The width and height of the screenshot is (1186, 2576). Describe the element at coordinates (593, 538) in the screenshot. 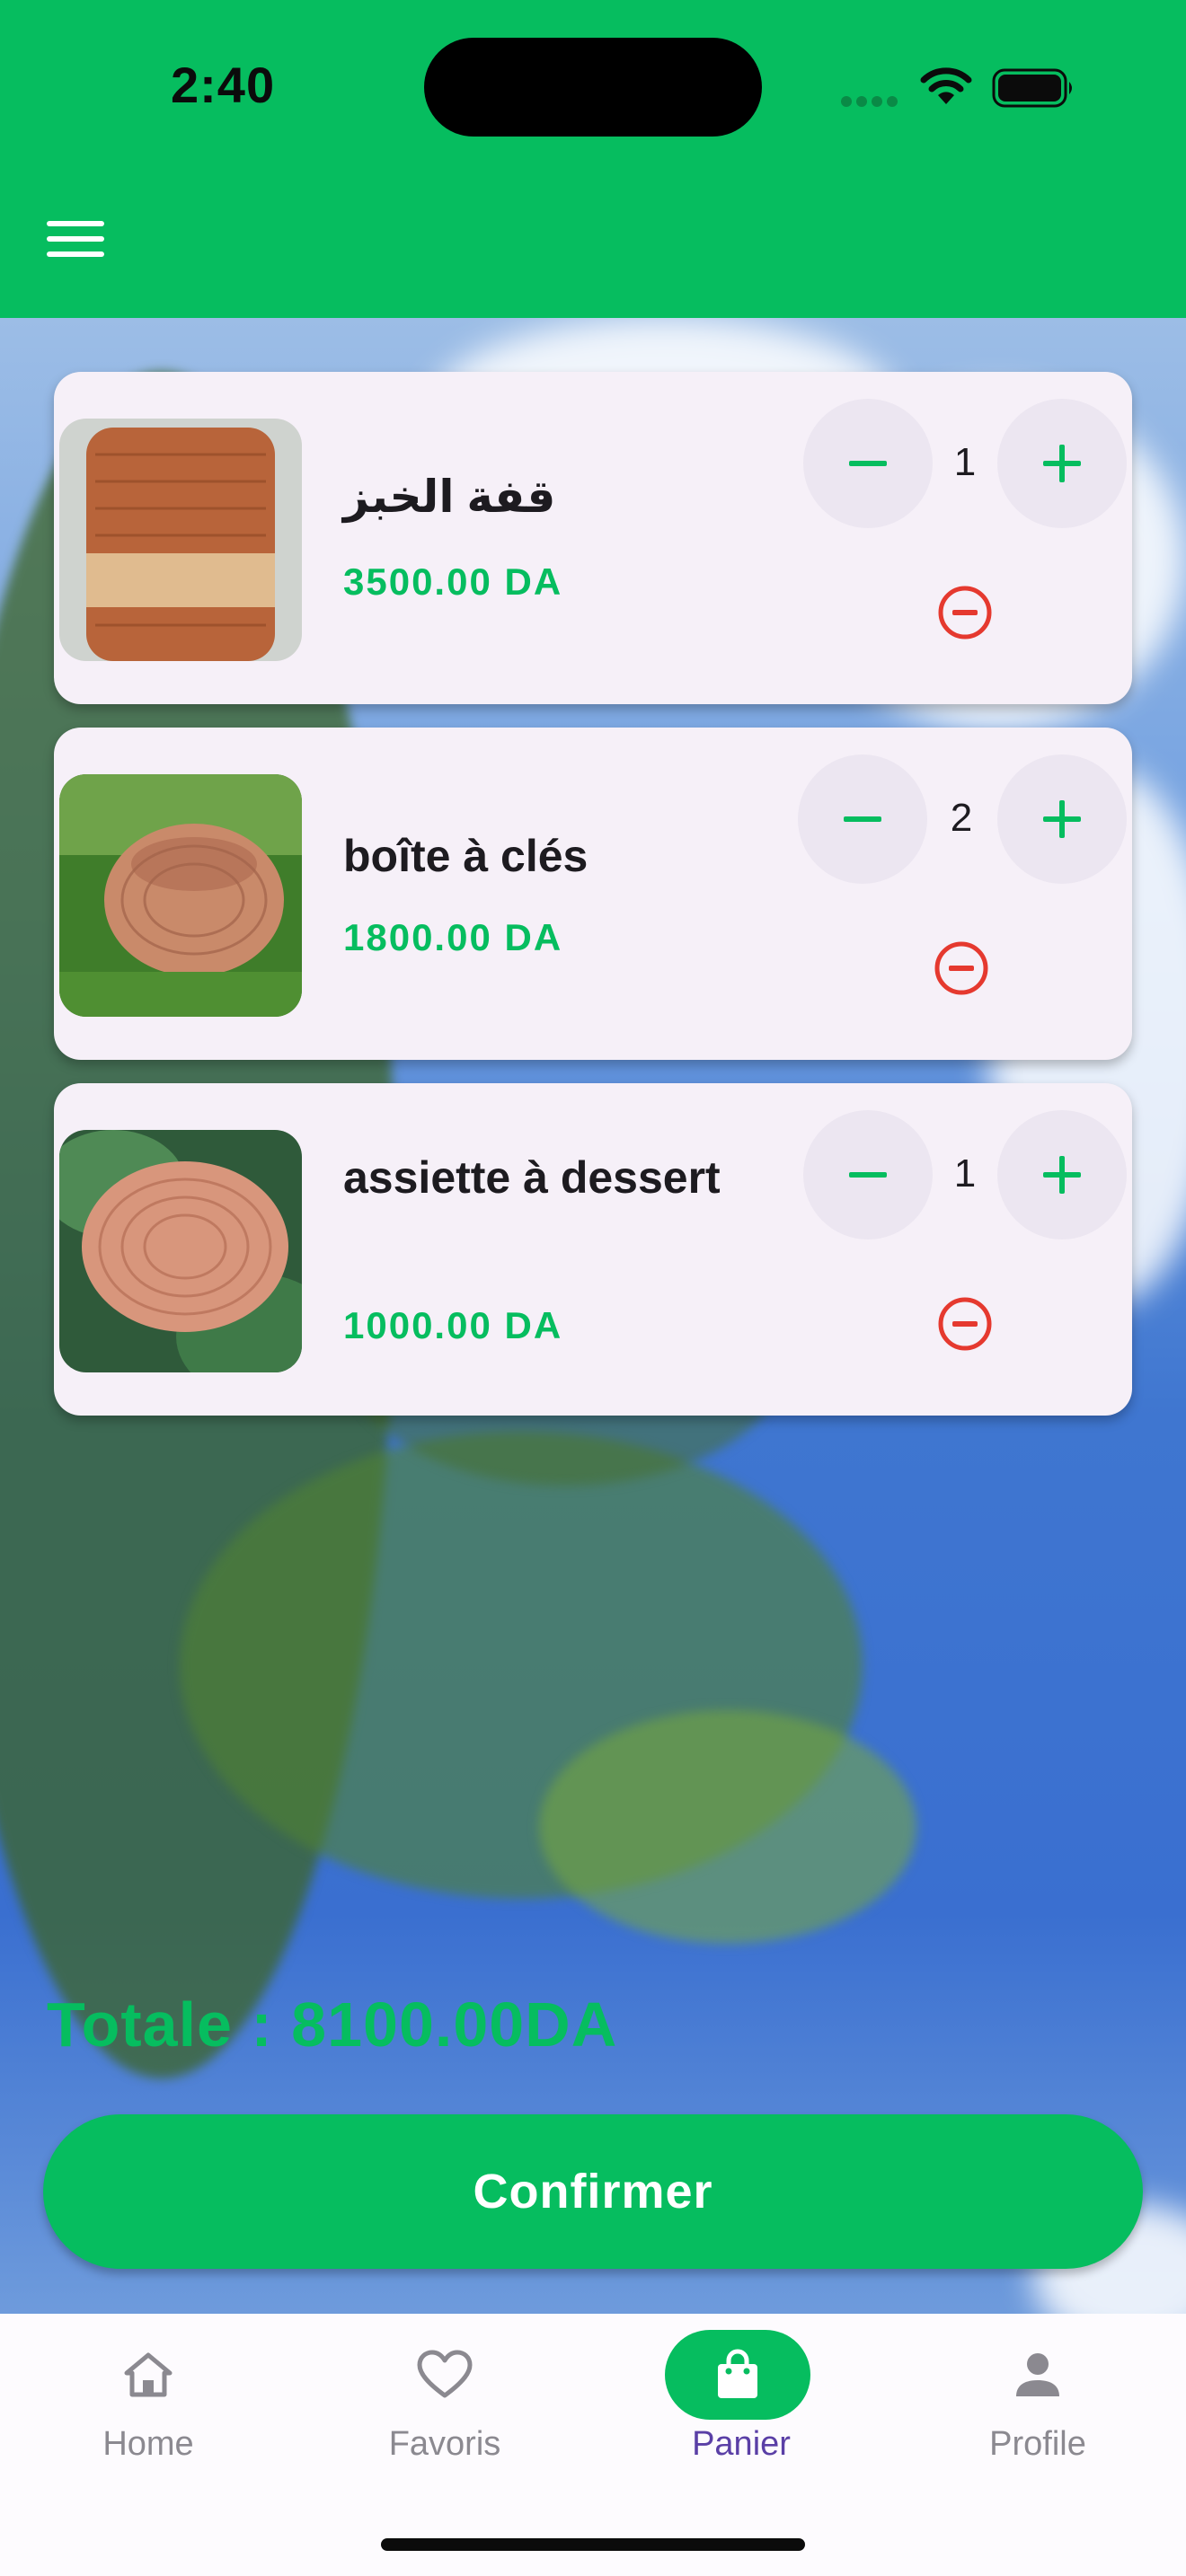

I see `cart-item-card: قفة الخبز 3500.00 DA 1` at that location.